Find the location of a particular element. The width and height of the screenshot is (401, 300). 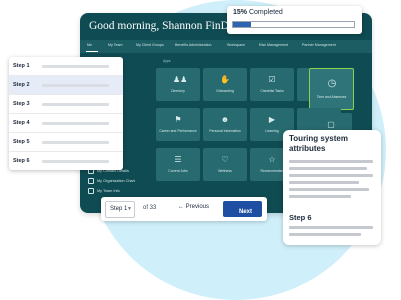

person-icon: ☻ is located at coordinates (225, 119).